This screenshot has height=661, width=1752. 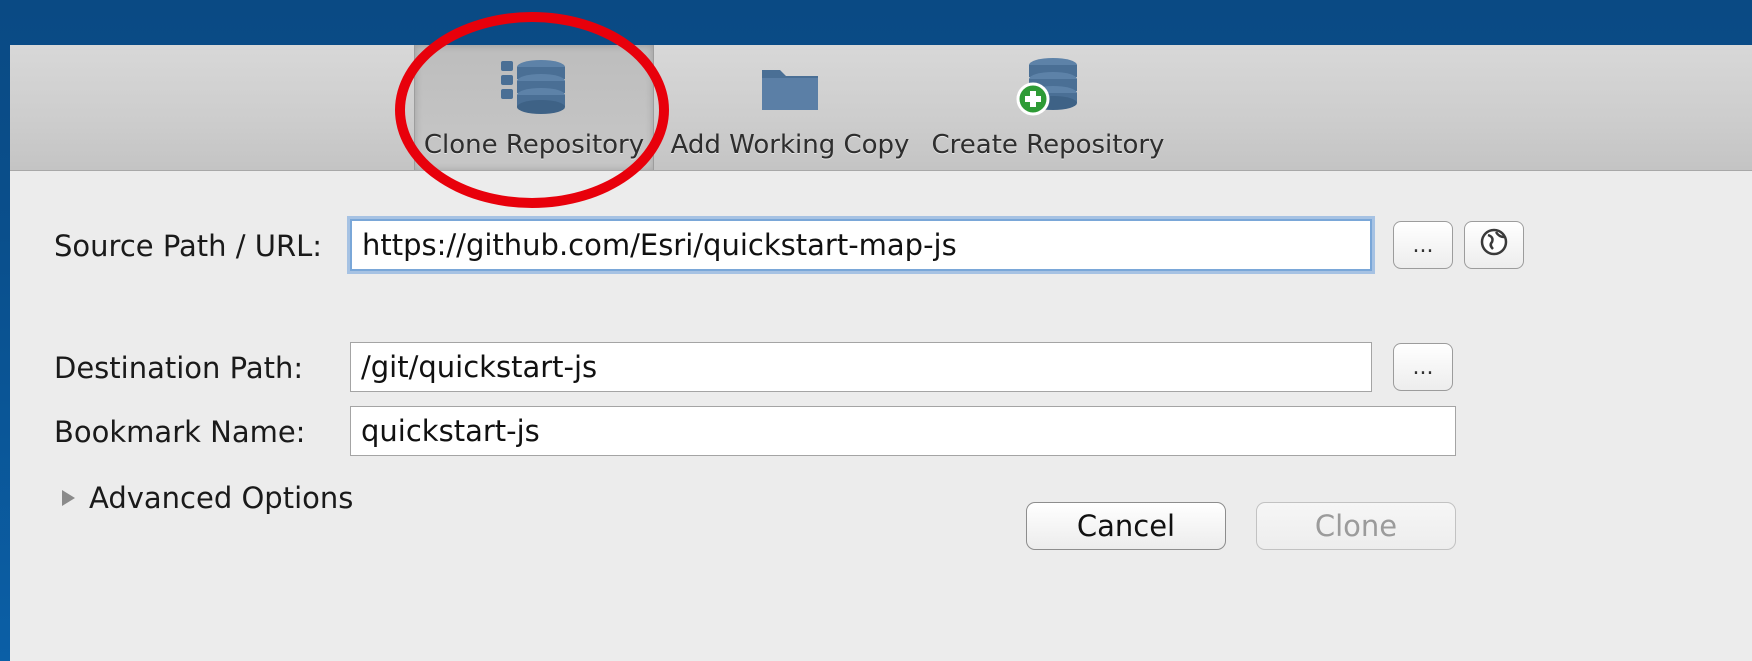 What do you see at coordinates (790, 145) in the screenshot?
I see `tab-add-working-copy-label: Add Working Copy` at bounding box center [790, 145].